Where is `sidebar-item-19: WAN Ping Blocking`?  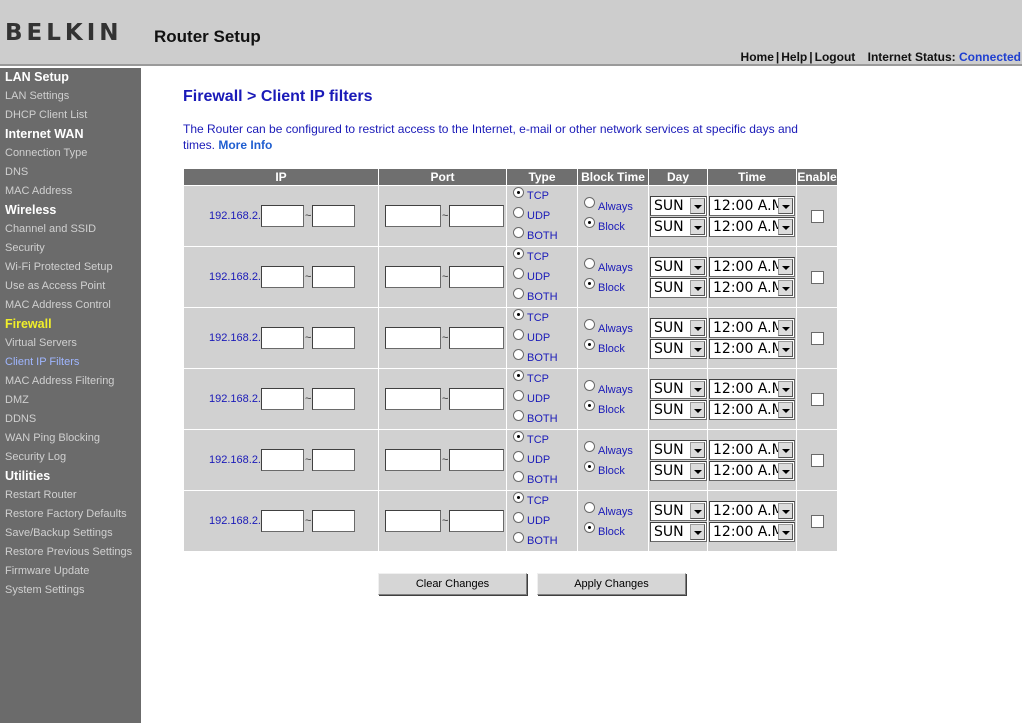
sidebar-item-19: WAN Ping Blocking is located at coordinates (70, 438).